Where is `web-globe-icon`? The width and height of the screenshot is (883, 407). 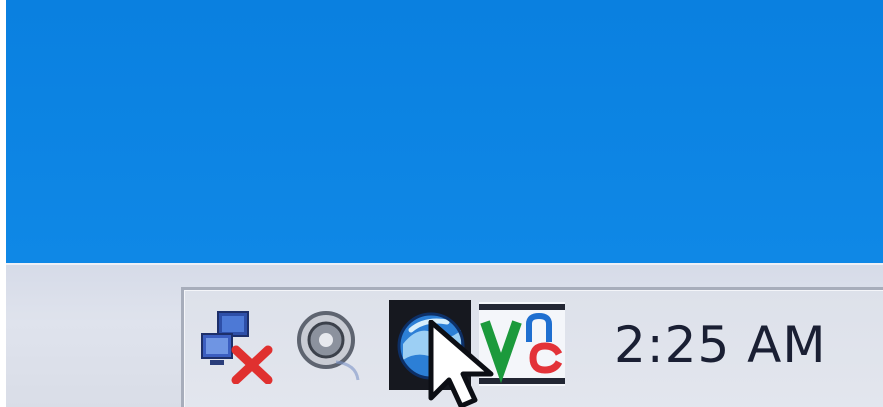 web-globe-icon is located at coordinates (430, 345).